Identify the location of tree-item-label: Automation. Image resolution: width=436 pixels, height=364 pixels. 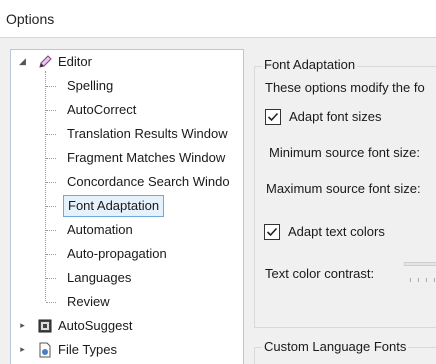
(100, 229).